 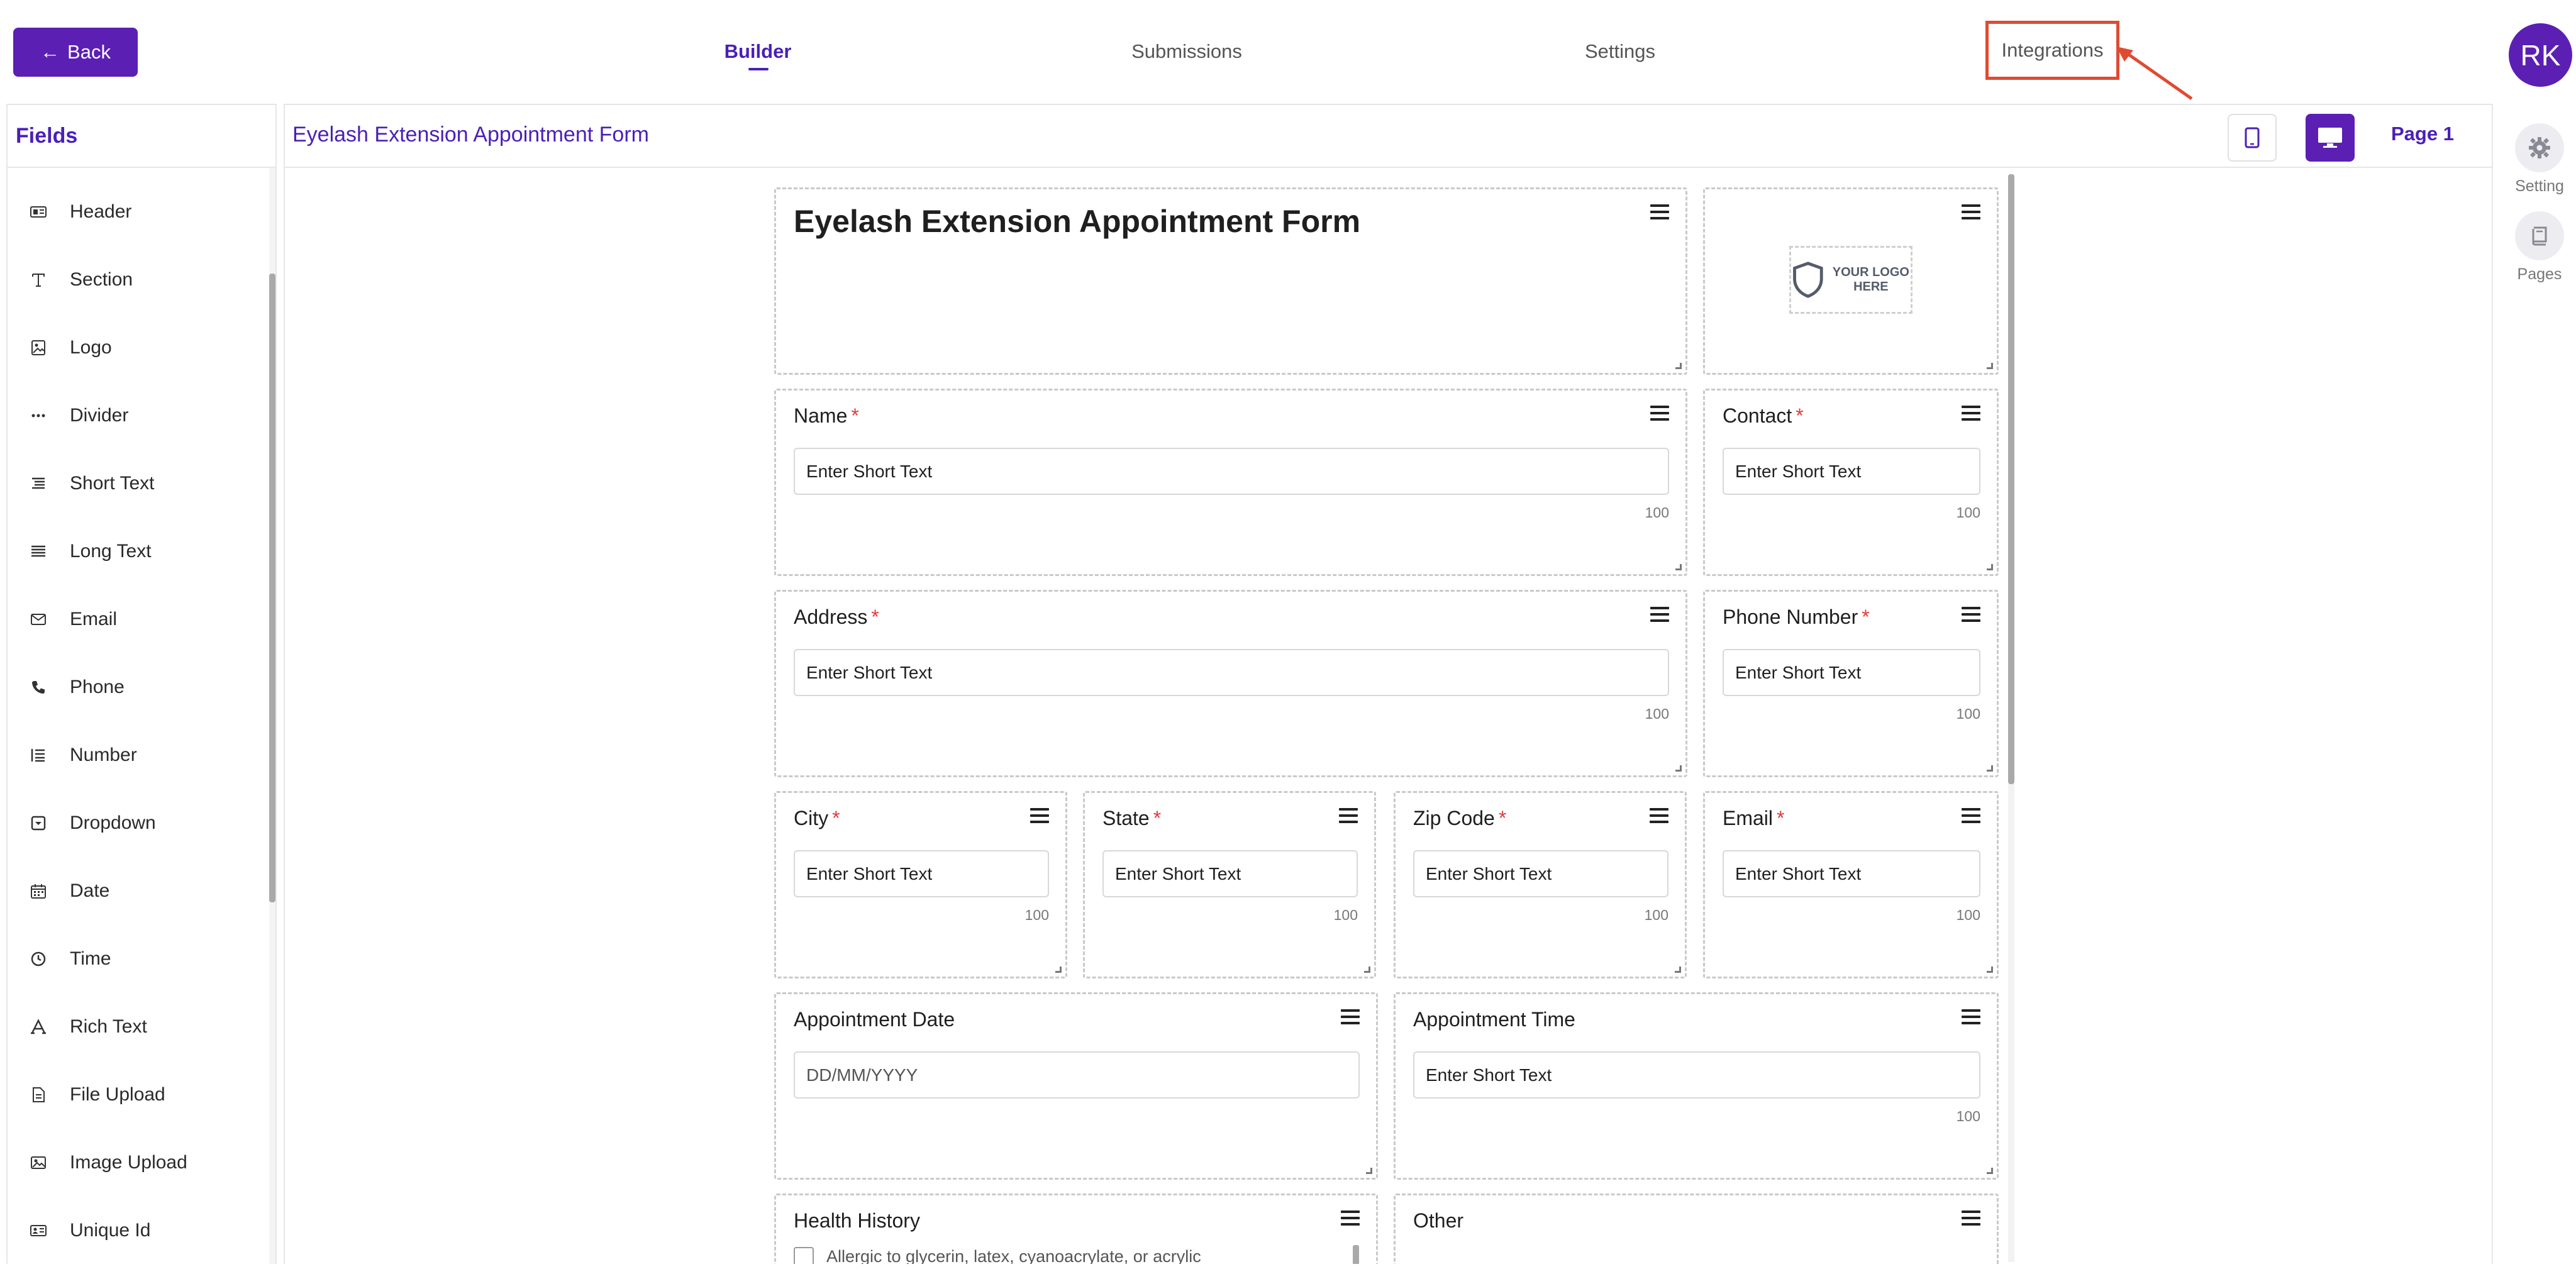 I want to click on desktop-view-button, so click(x=2330, y=138).